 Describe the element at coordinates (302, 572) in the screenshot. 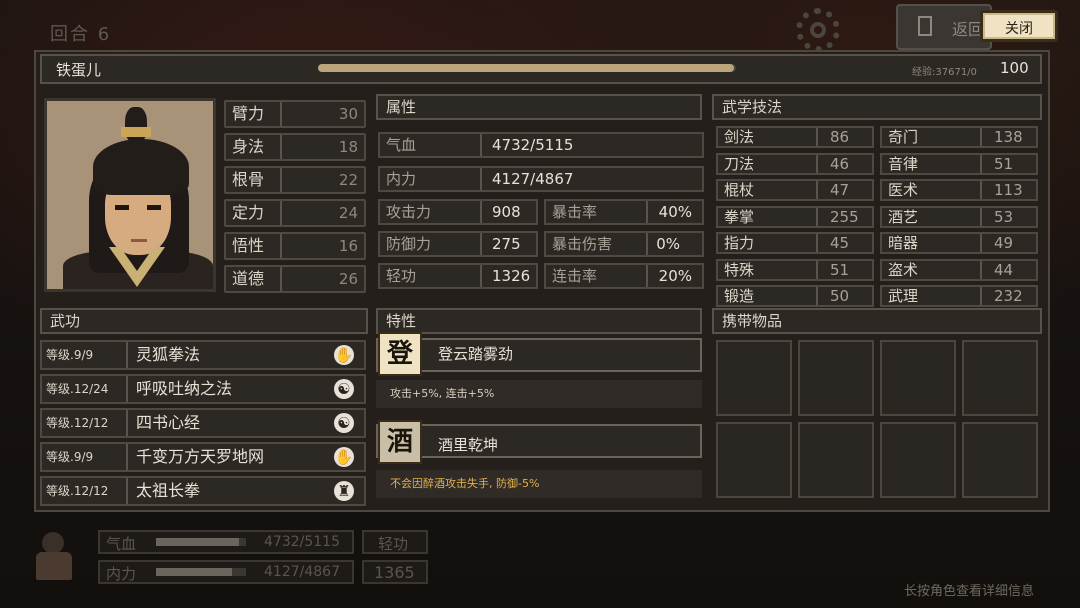

I see `hud-mp-value: 4127/4867` at that location.